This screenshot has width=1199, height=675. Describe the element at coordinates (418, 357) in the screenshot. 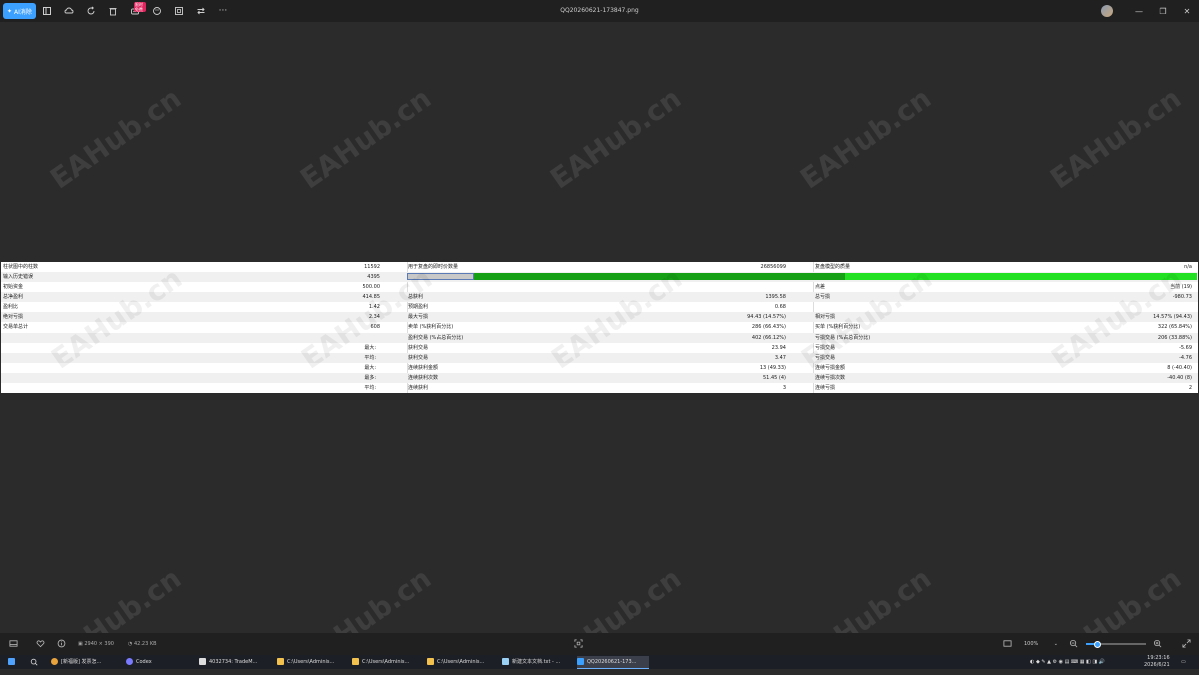

I see `report-label: 获利交易` at that location.